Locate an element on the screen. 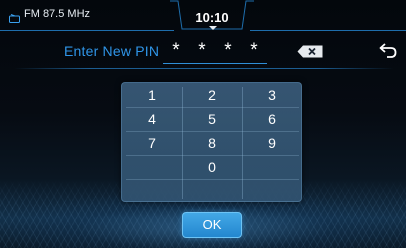  key-1: 1 is located at coordinates (152, 95).